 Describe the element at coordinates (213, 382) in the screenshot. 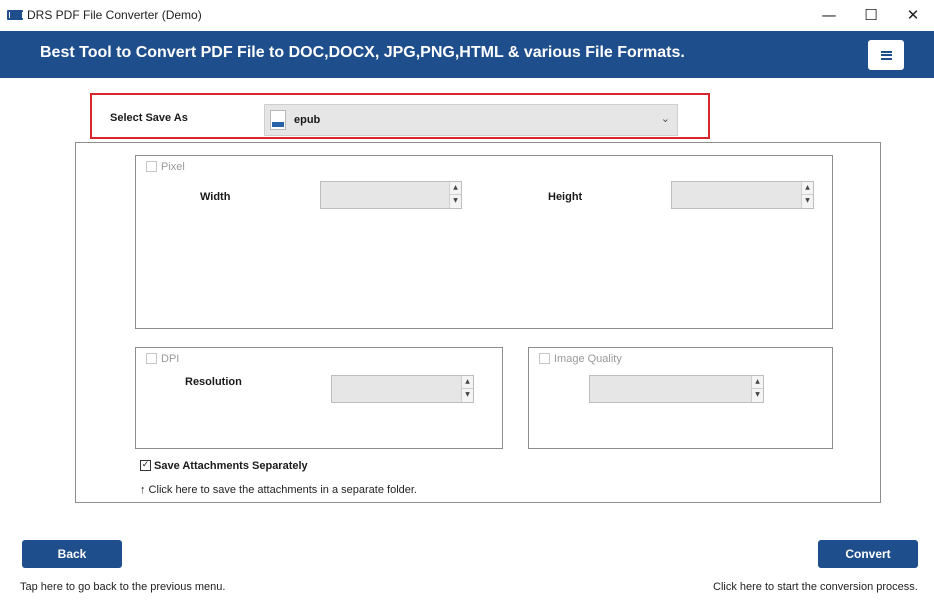

I see `resolution-label: Resolution` at that location.